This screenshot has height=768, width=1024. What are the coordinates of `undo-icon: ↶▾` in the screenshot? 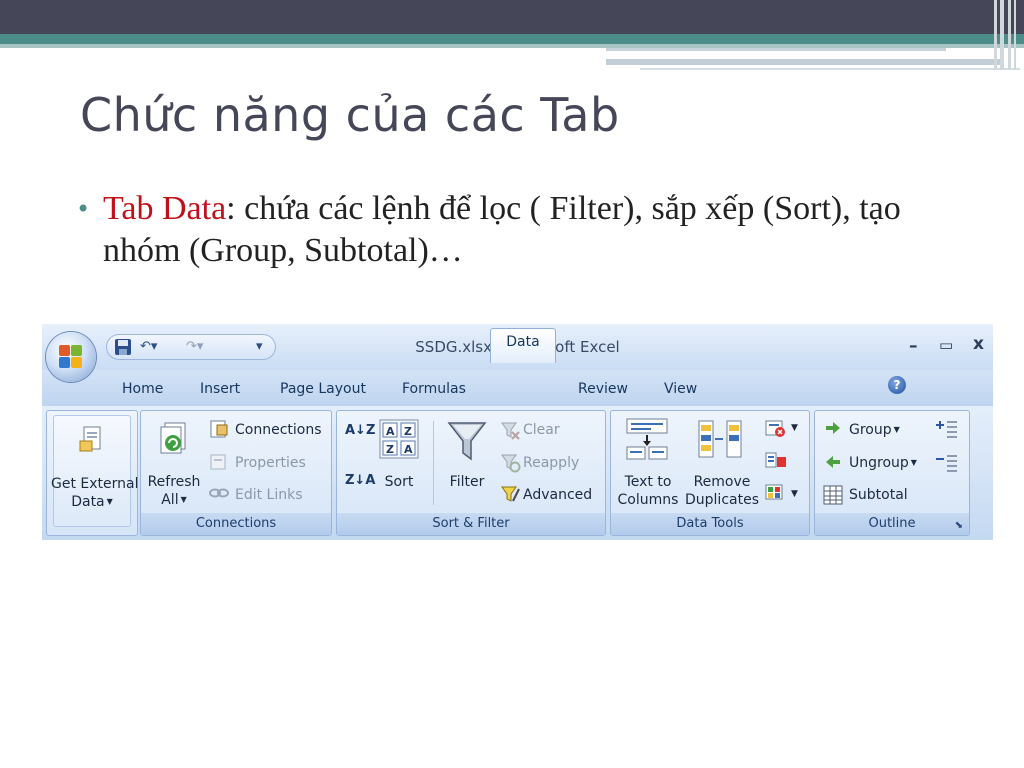 It's located at (148, 347).